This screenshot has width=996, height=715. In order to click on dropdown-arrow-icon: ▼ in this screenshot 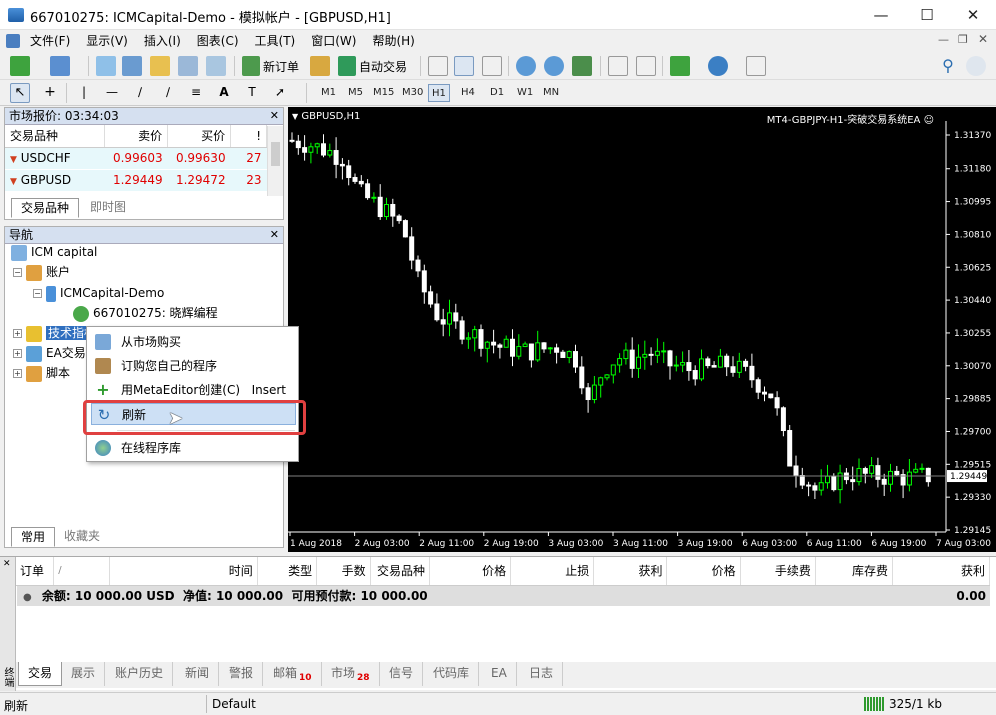, I will do `click(295, 116)`.